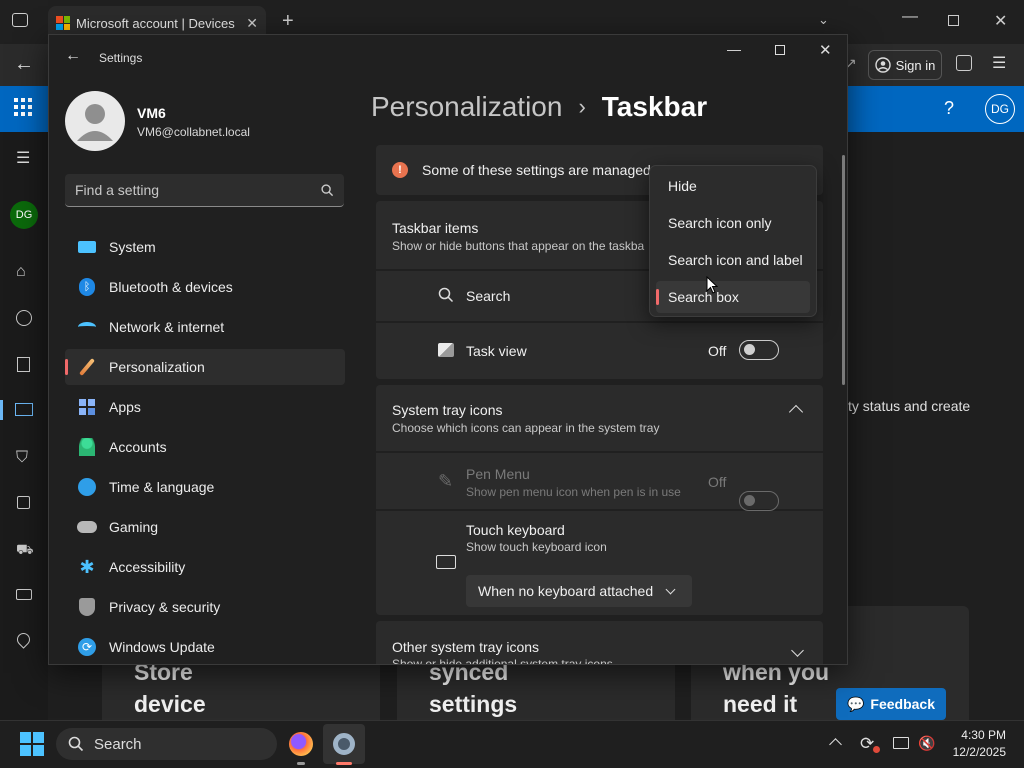 Image resolution: width=1024 pixels, height=768 pixels. Describe the element at coordinates (166, 744) in the screenshot. I see `taskbar-search-box: Search` at that location.